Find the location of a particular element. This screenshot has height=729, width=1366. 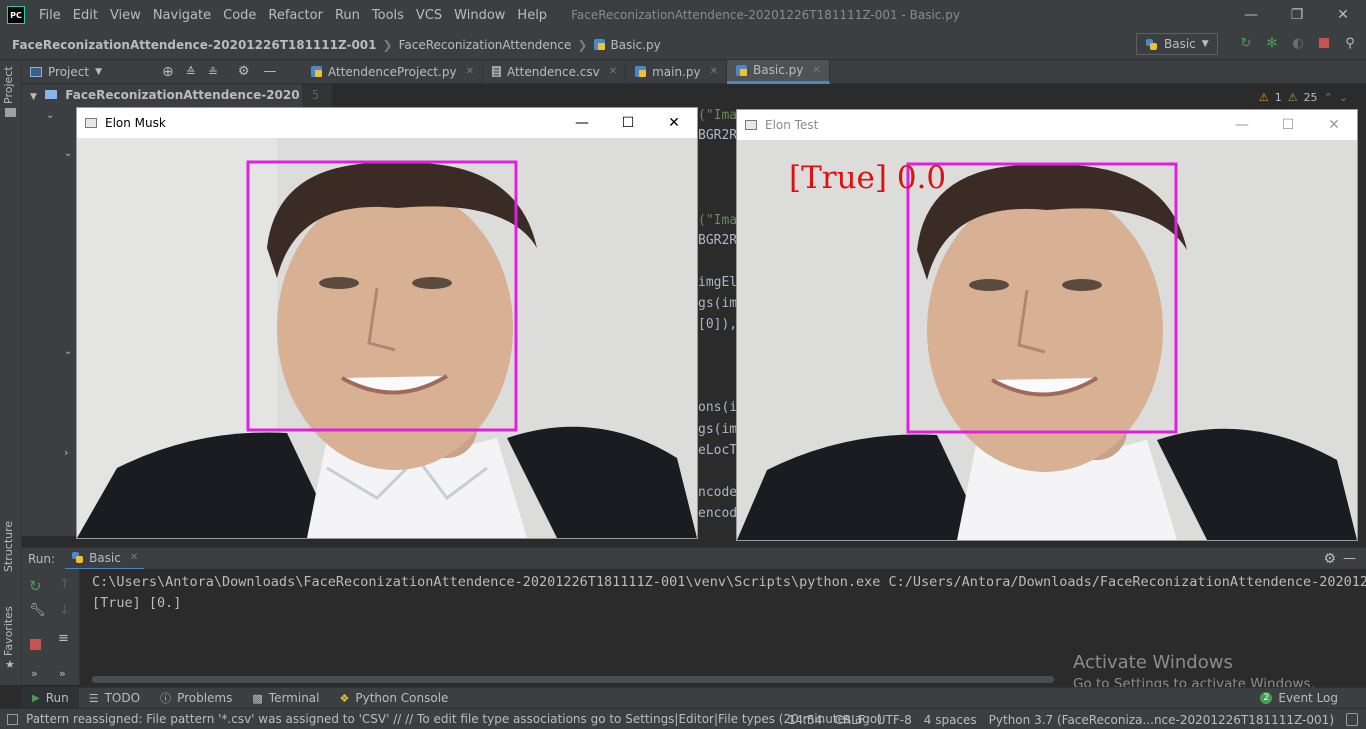

soft-wrap-icon: ≡ is located at coordinates (63, 638).